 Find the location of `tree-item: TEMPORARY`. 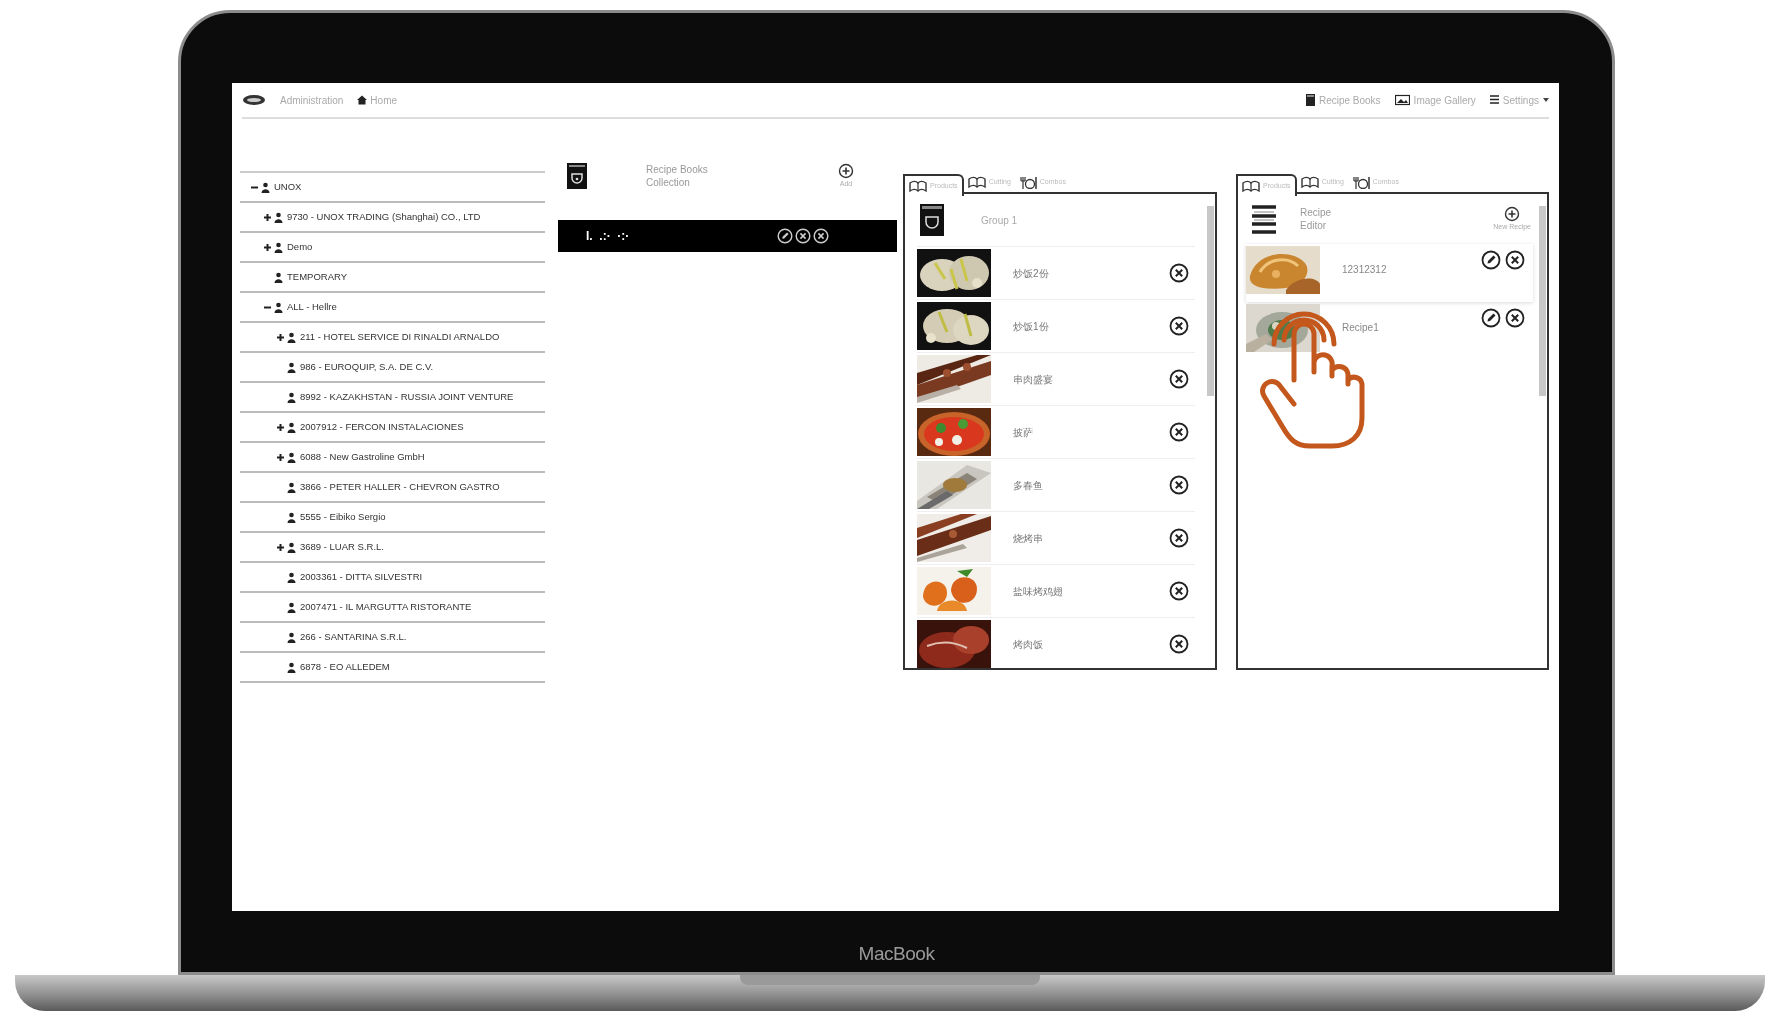

tree-item: TEMPORARY is located at coordinates (392, 278).